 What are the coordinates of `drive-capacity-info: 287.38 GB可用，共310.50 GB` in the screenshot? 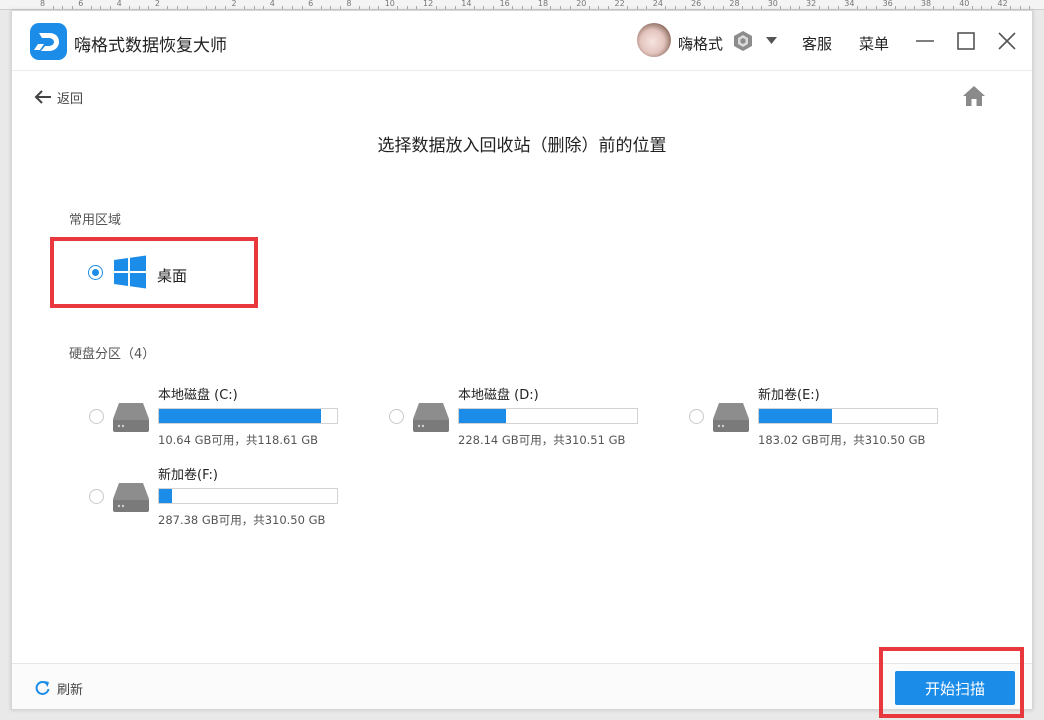 It's located at (242, 520).